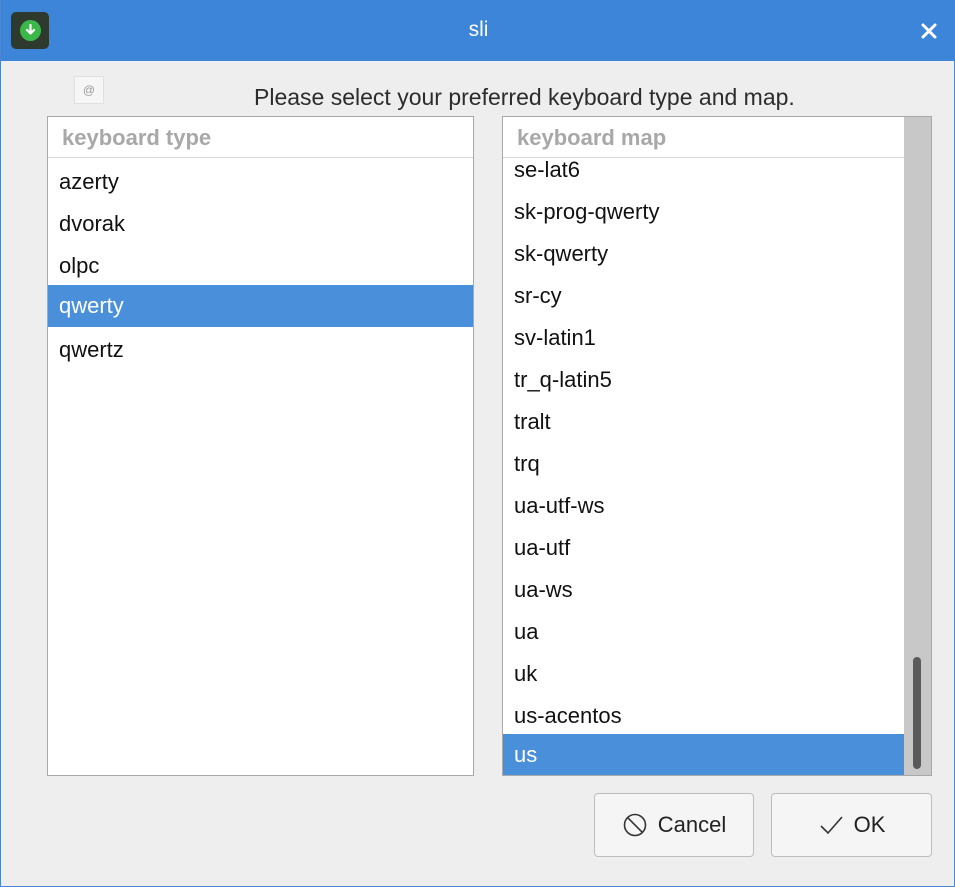 Image resolution: width=955 pixels, height=887 pixels. What do you see at coordinates (869, 824) in the screenshot?
I see `ok-button-label: OK` at bounding box center [869, 824].